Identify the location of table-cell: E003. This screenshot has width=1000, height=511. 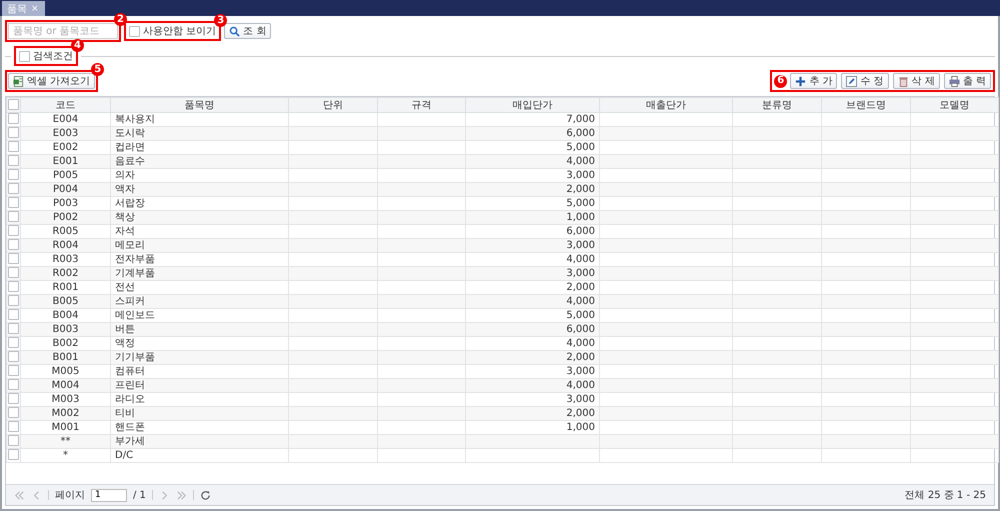
(65, 133).